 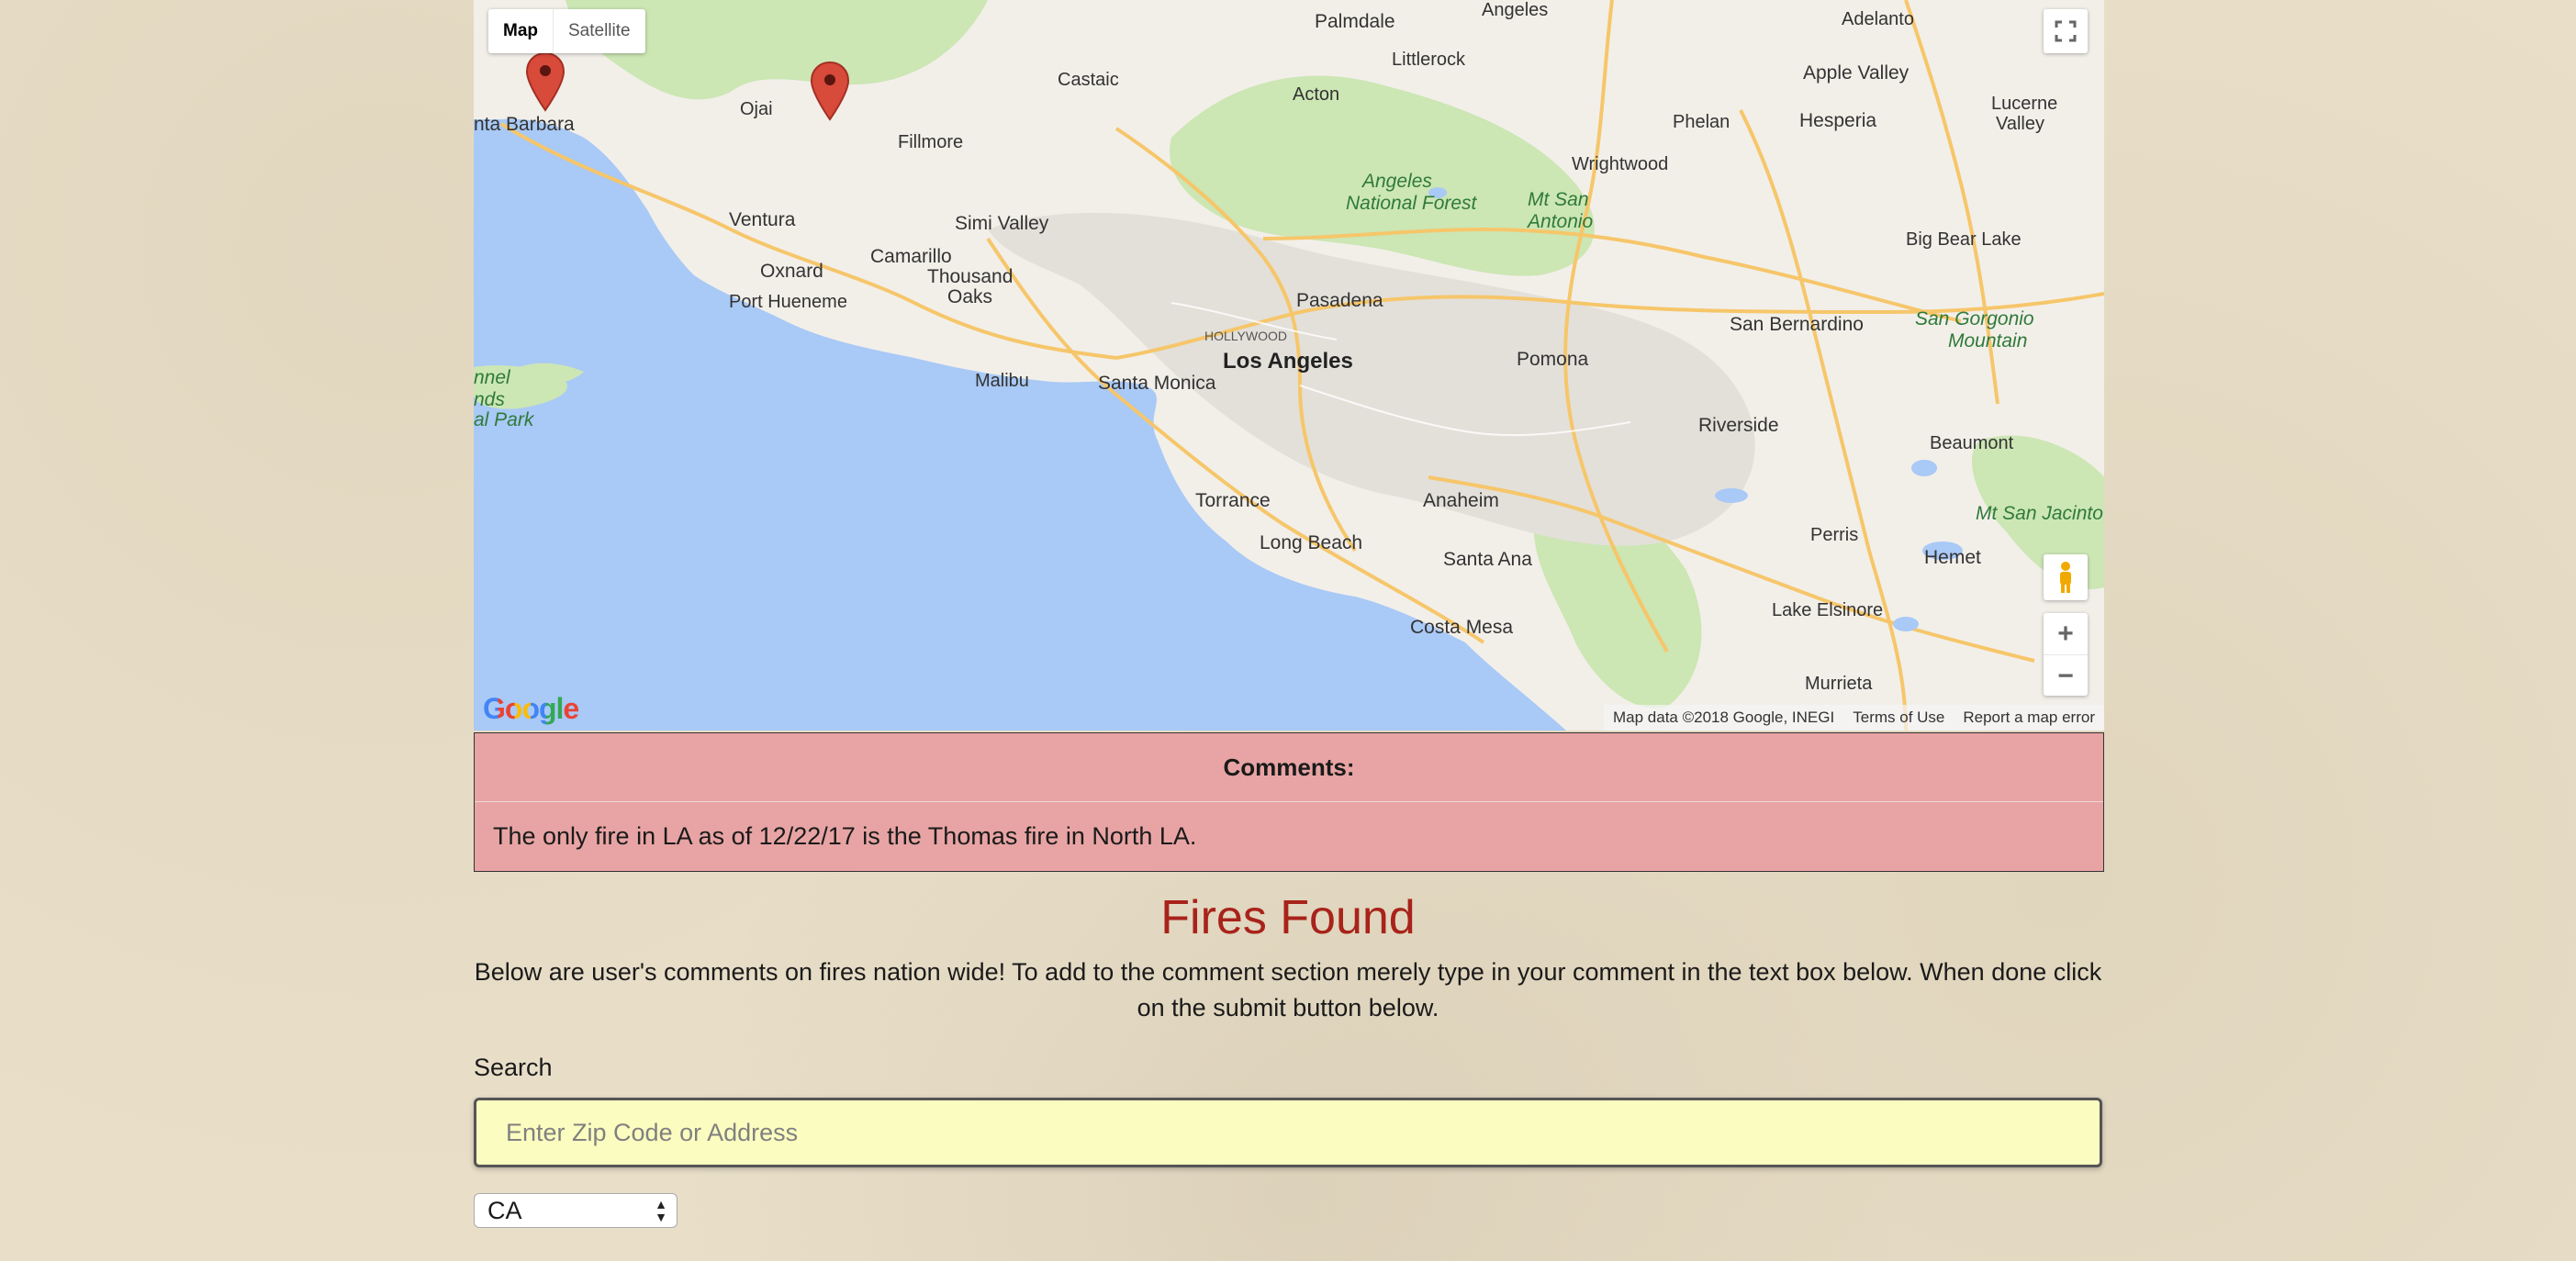 I want to click on map-label-mt-san-antonio-2: Antonio, so click(x=1561, y=221).